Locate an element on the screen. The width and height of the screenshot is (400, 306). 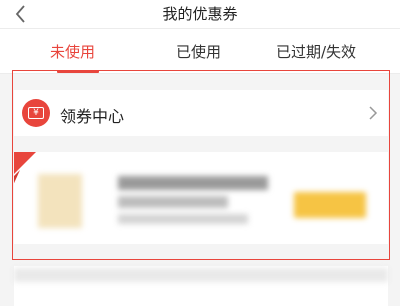
tab-bar: 未使用 已使用 已过期/失效 is located at coordinates (200, 51).